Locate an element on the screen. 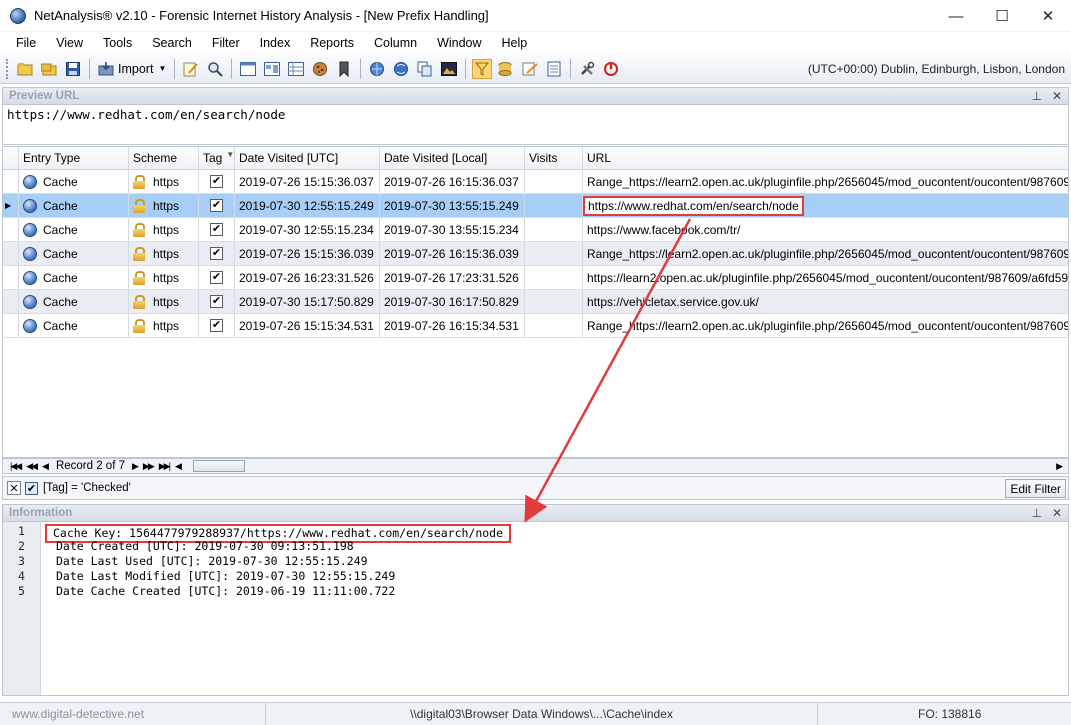 The width and height of the screenshot is (1071, 725). date-visited-local: 2019-07-26 17:23:31.526 is located at coordinates (452, 277).